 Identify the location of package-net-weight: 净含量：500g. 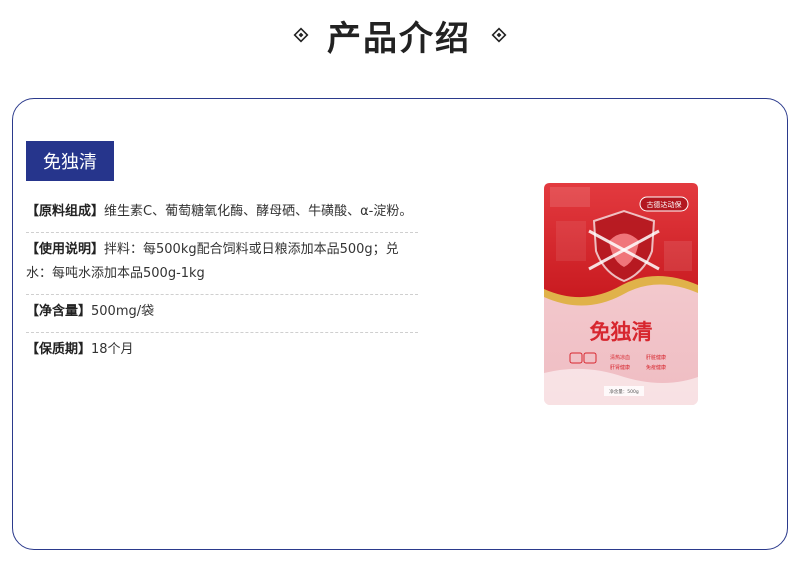
(624, 391).